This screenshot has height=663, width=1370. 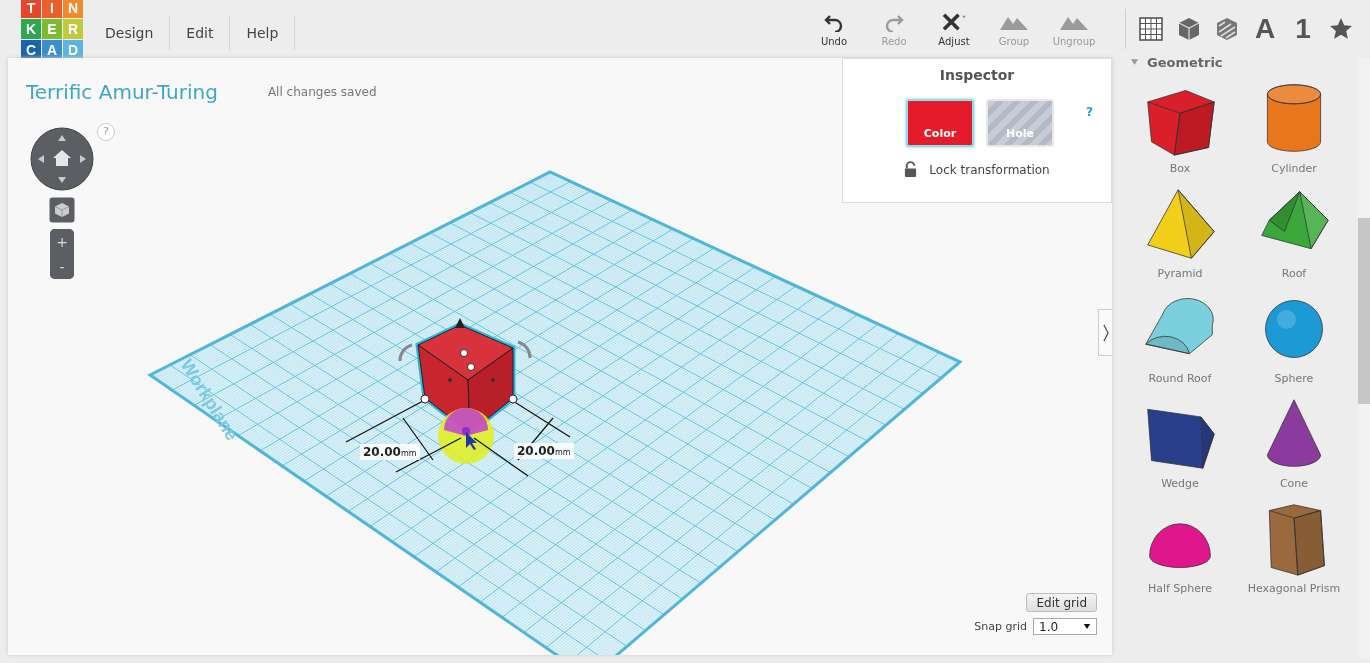 I want to click on logo-letter: E, so click(x=52, y=29).